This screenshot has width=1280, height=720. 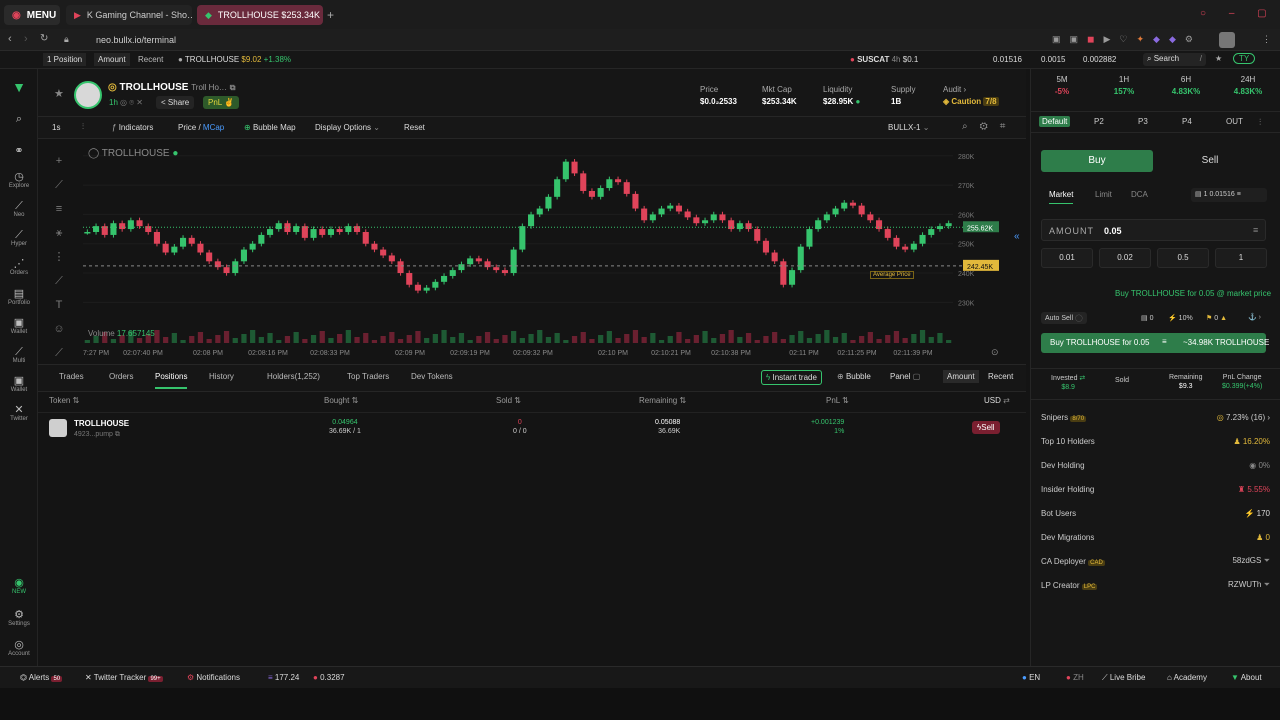 What do you see at coordinates (1187, 677) in the screenshot?
I see `academy-button: ⌂ Academy` at bounding box center [1187, 677].